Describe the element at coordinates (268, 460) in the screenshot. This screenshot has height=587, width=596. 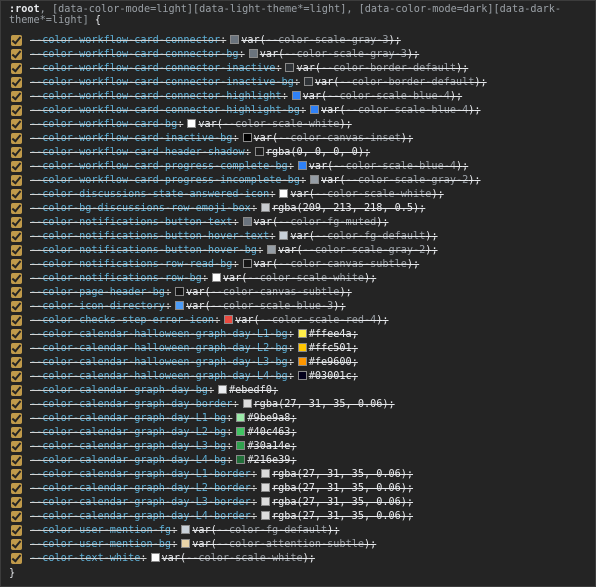
I see `property-value: #216e39` at that location.